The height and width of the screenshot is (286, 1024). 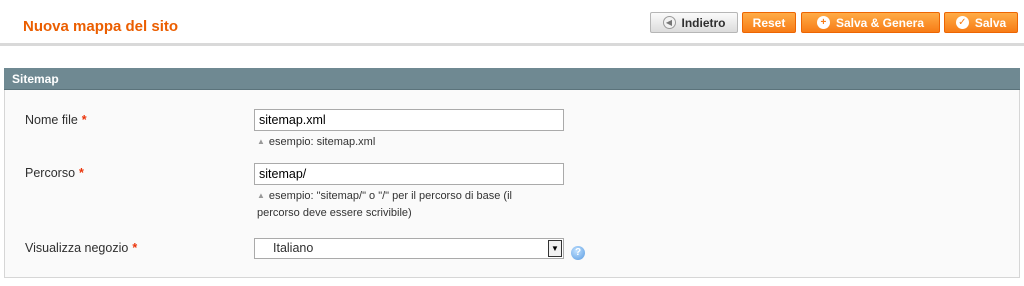 I want to click on plus-circle-icon: +, so click(x=823, y=22).